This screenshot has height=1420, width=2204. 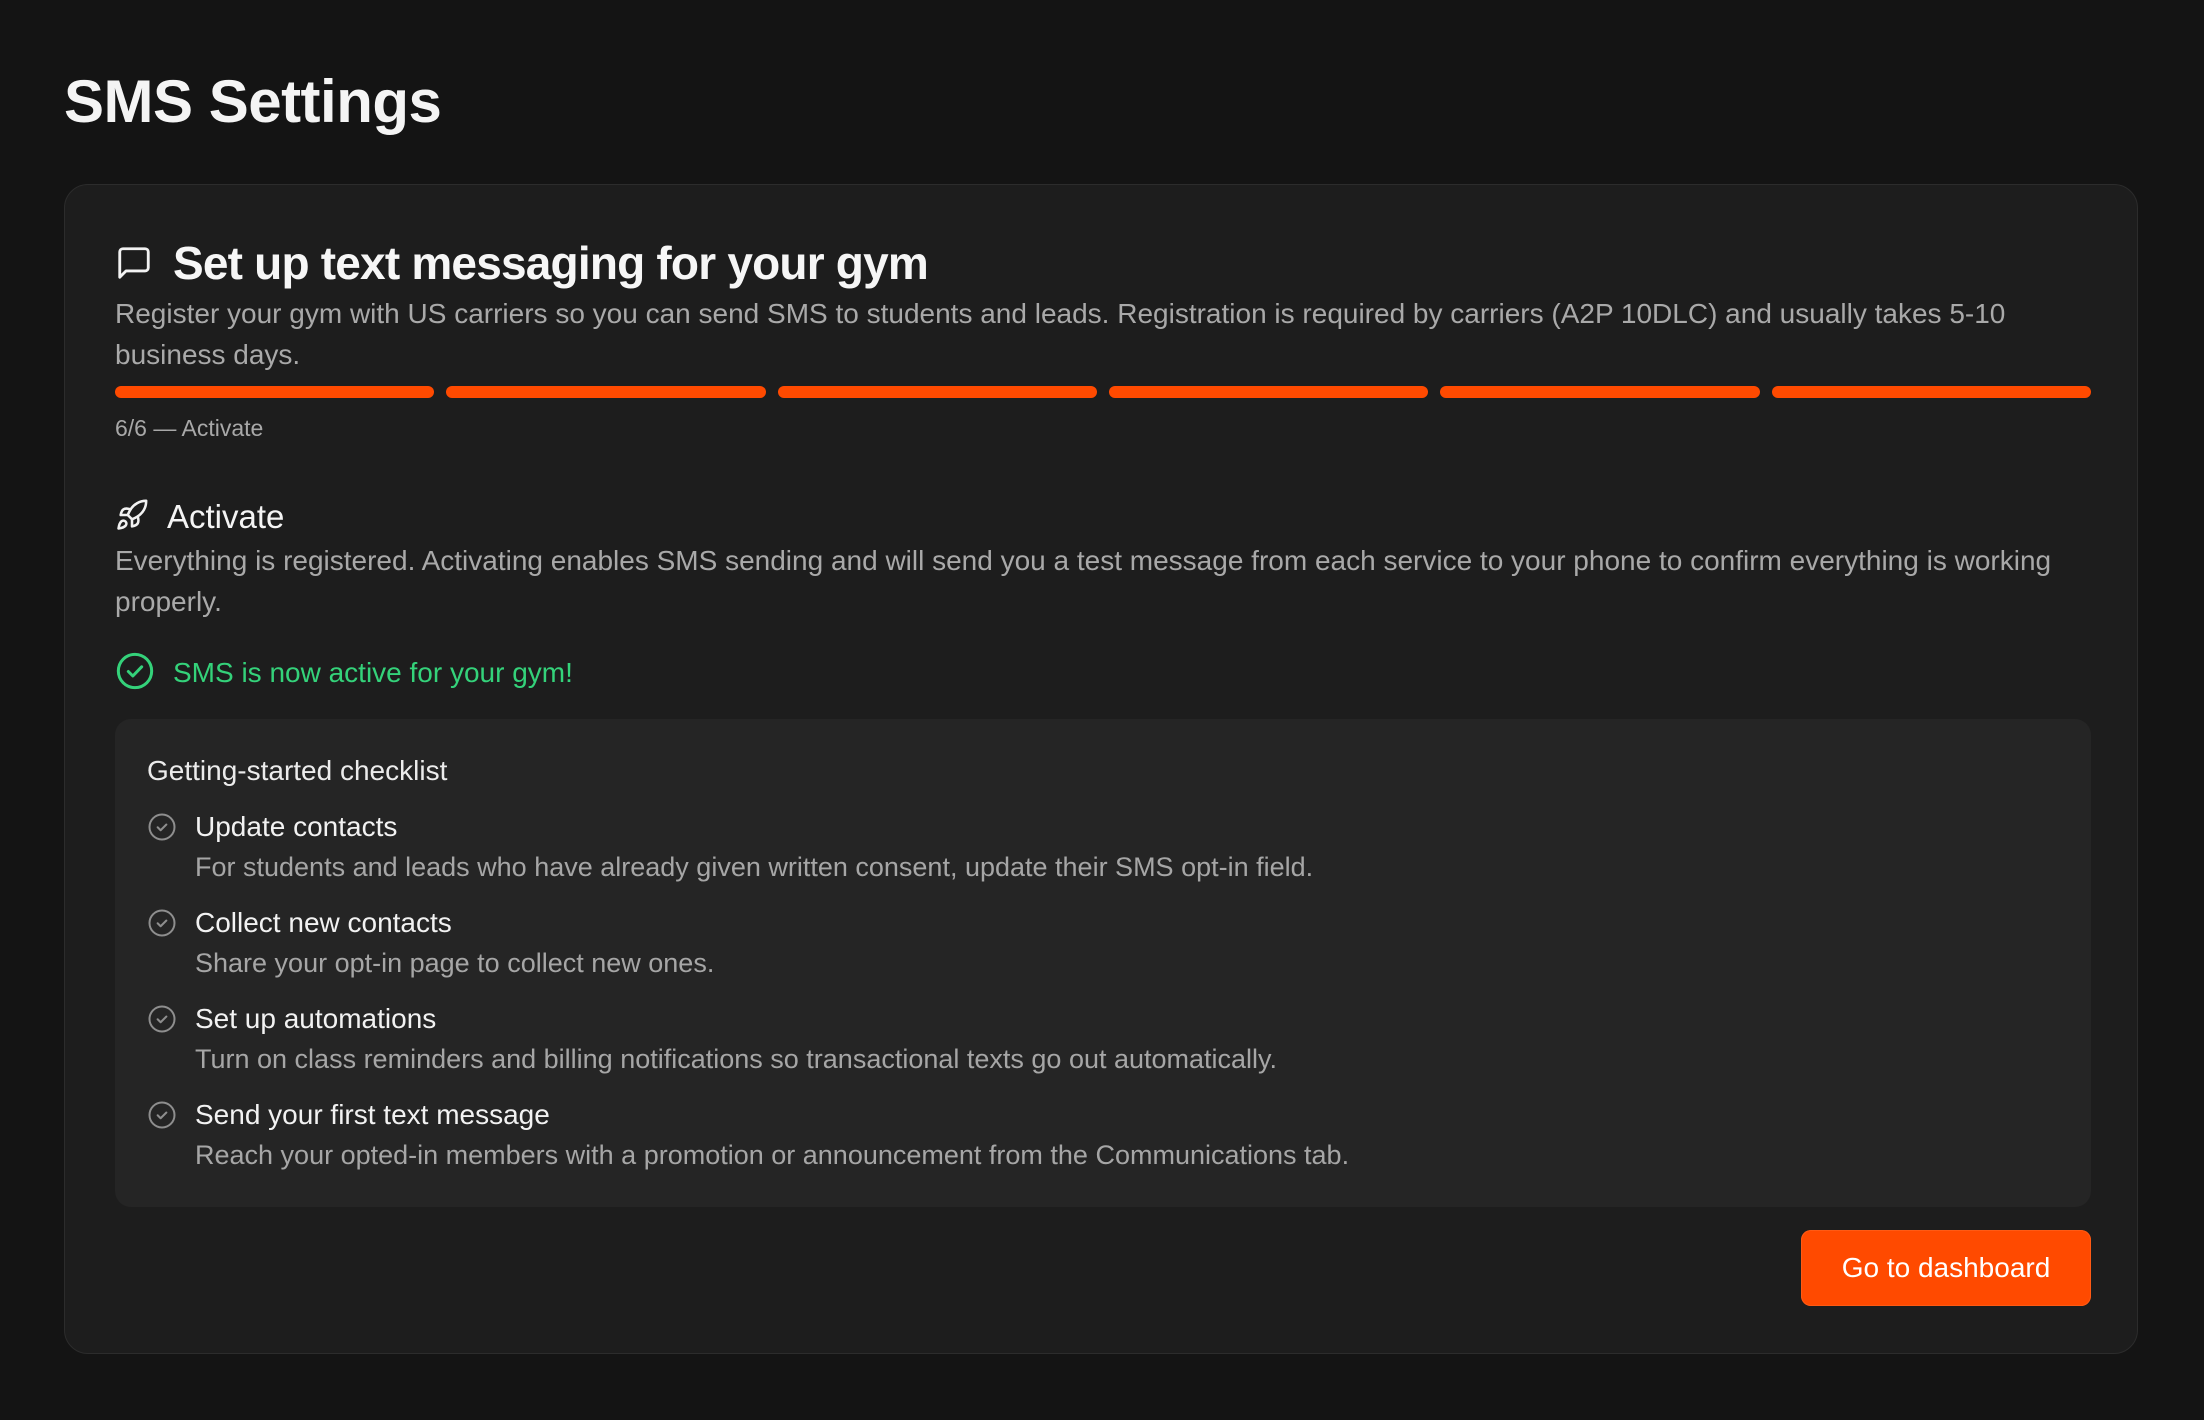 What do you see at coordinates (189, 428) in the screenshot?
I see `step-progress-label: 6/6 — Activate` at bounding box center [189, 428].